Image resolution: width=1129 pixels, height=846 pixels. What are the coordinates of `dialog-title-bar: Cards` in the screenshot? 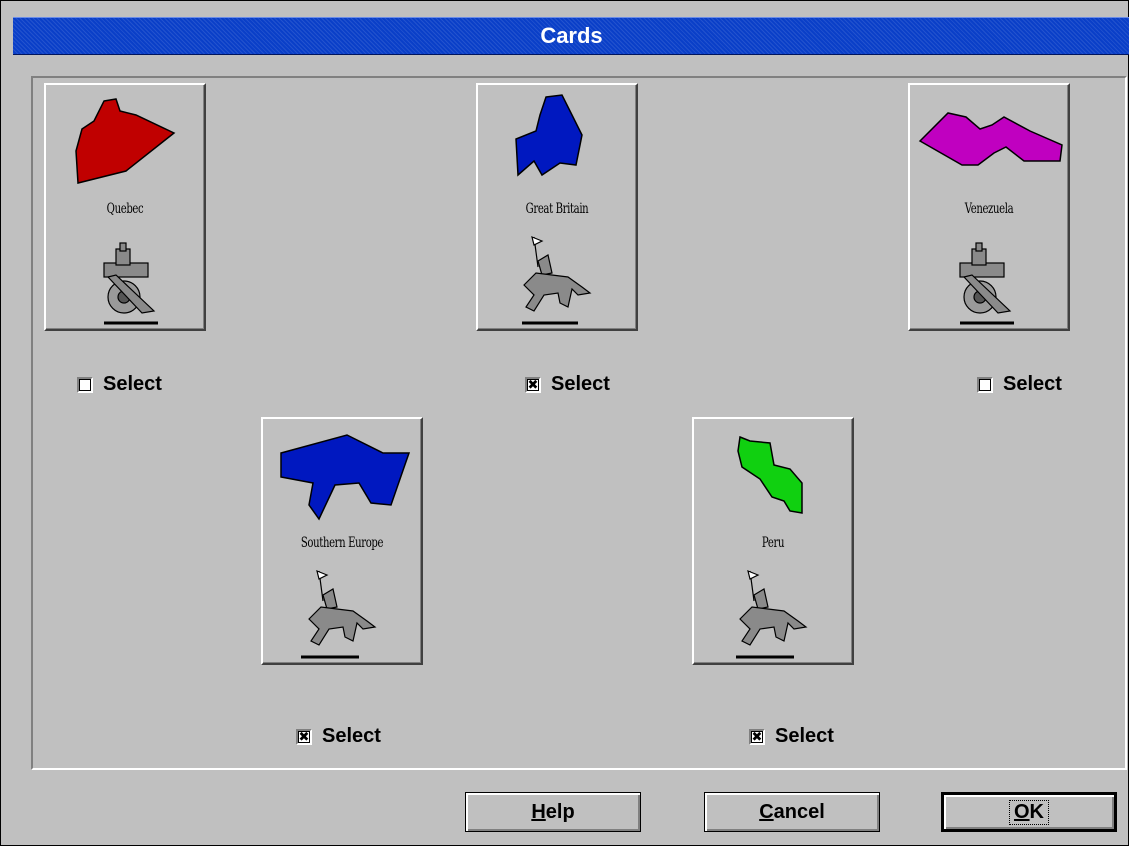 It's located at (571, 36).